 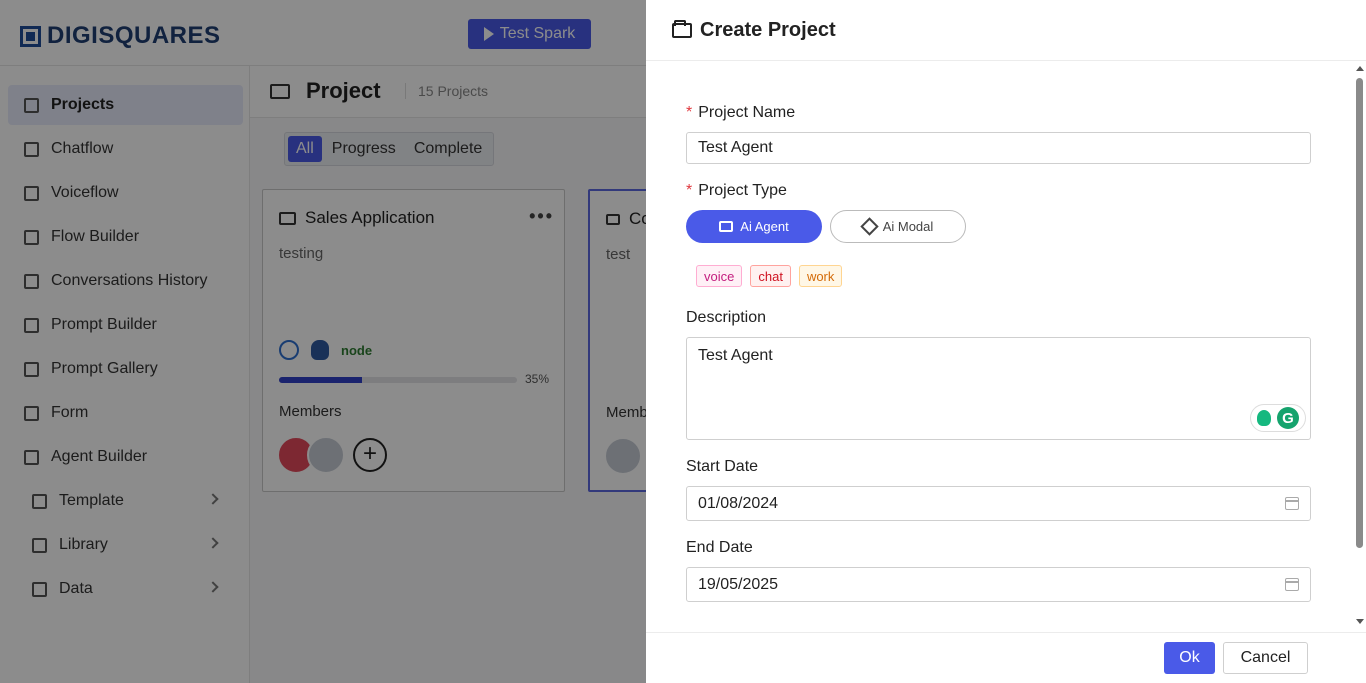 I want to click on scroll-down-arrow-icon, so click(x=1360, y=621).